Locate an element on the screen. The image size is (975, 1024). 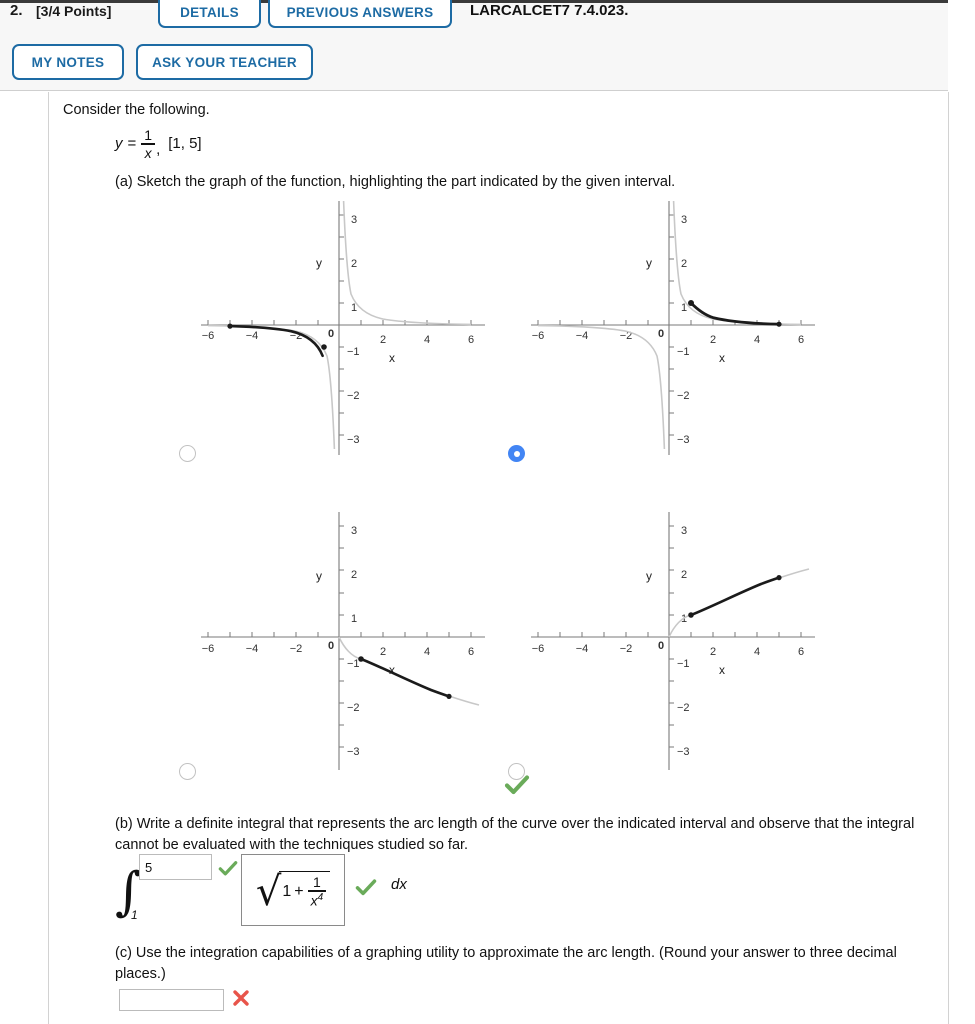
graph-option-b-radio is located at coordinates (516, 453).